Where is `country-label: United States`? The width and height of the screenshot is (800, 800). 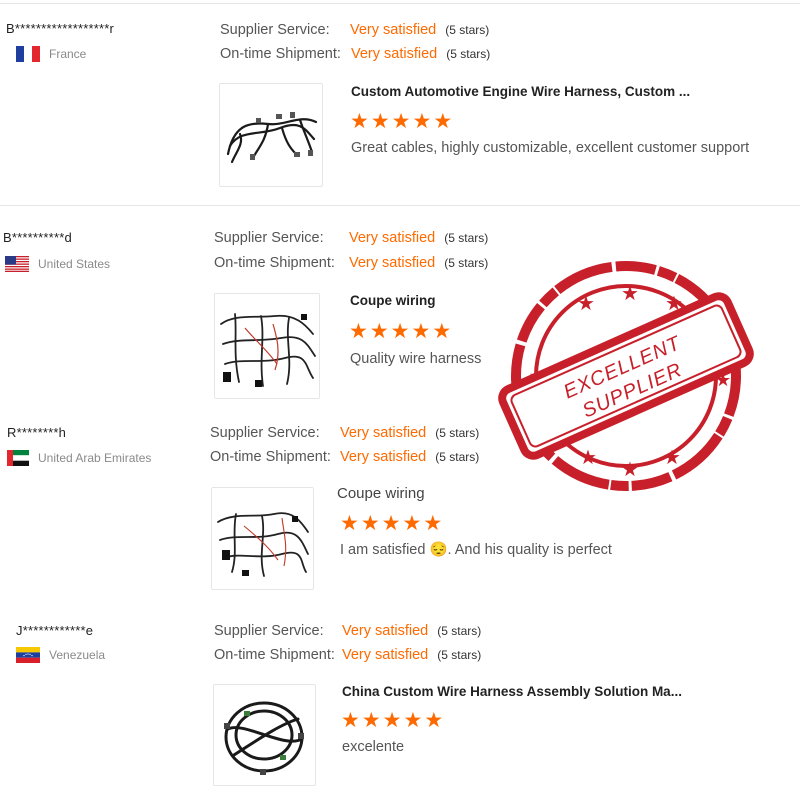
country-label: United States is located at coordinates (74, 264).